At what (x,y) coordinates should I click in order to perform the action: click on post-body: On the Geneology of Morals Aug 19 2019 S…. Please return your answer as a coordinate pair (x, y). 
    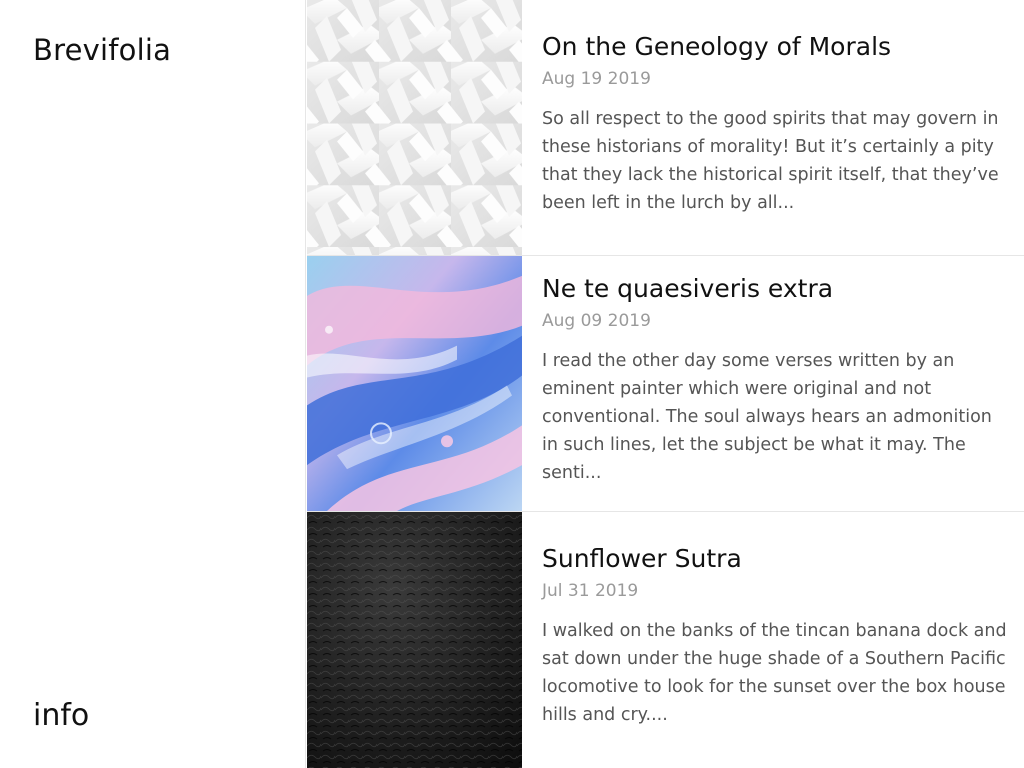
    Looking at the image, I should click on (775, 124).